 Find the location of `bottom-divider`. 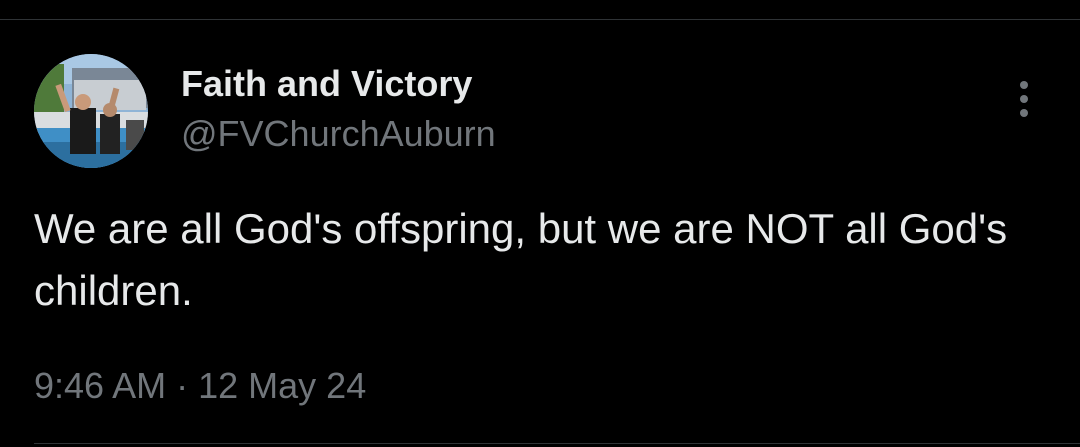

bottom-divider is located at coordinates (557, 443).